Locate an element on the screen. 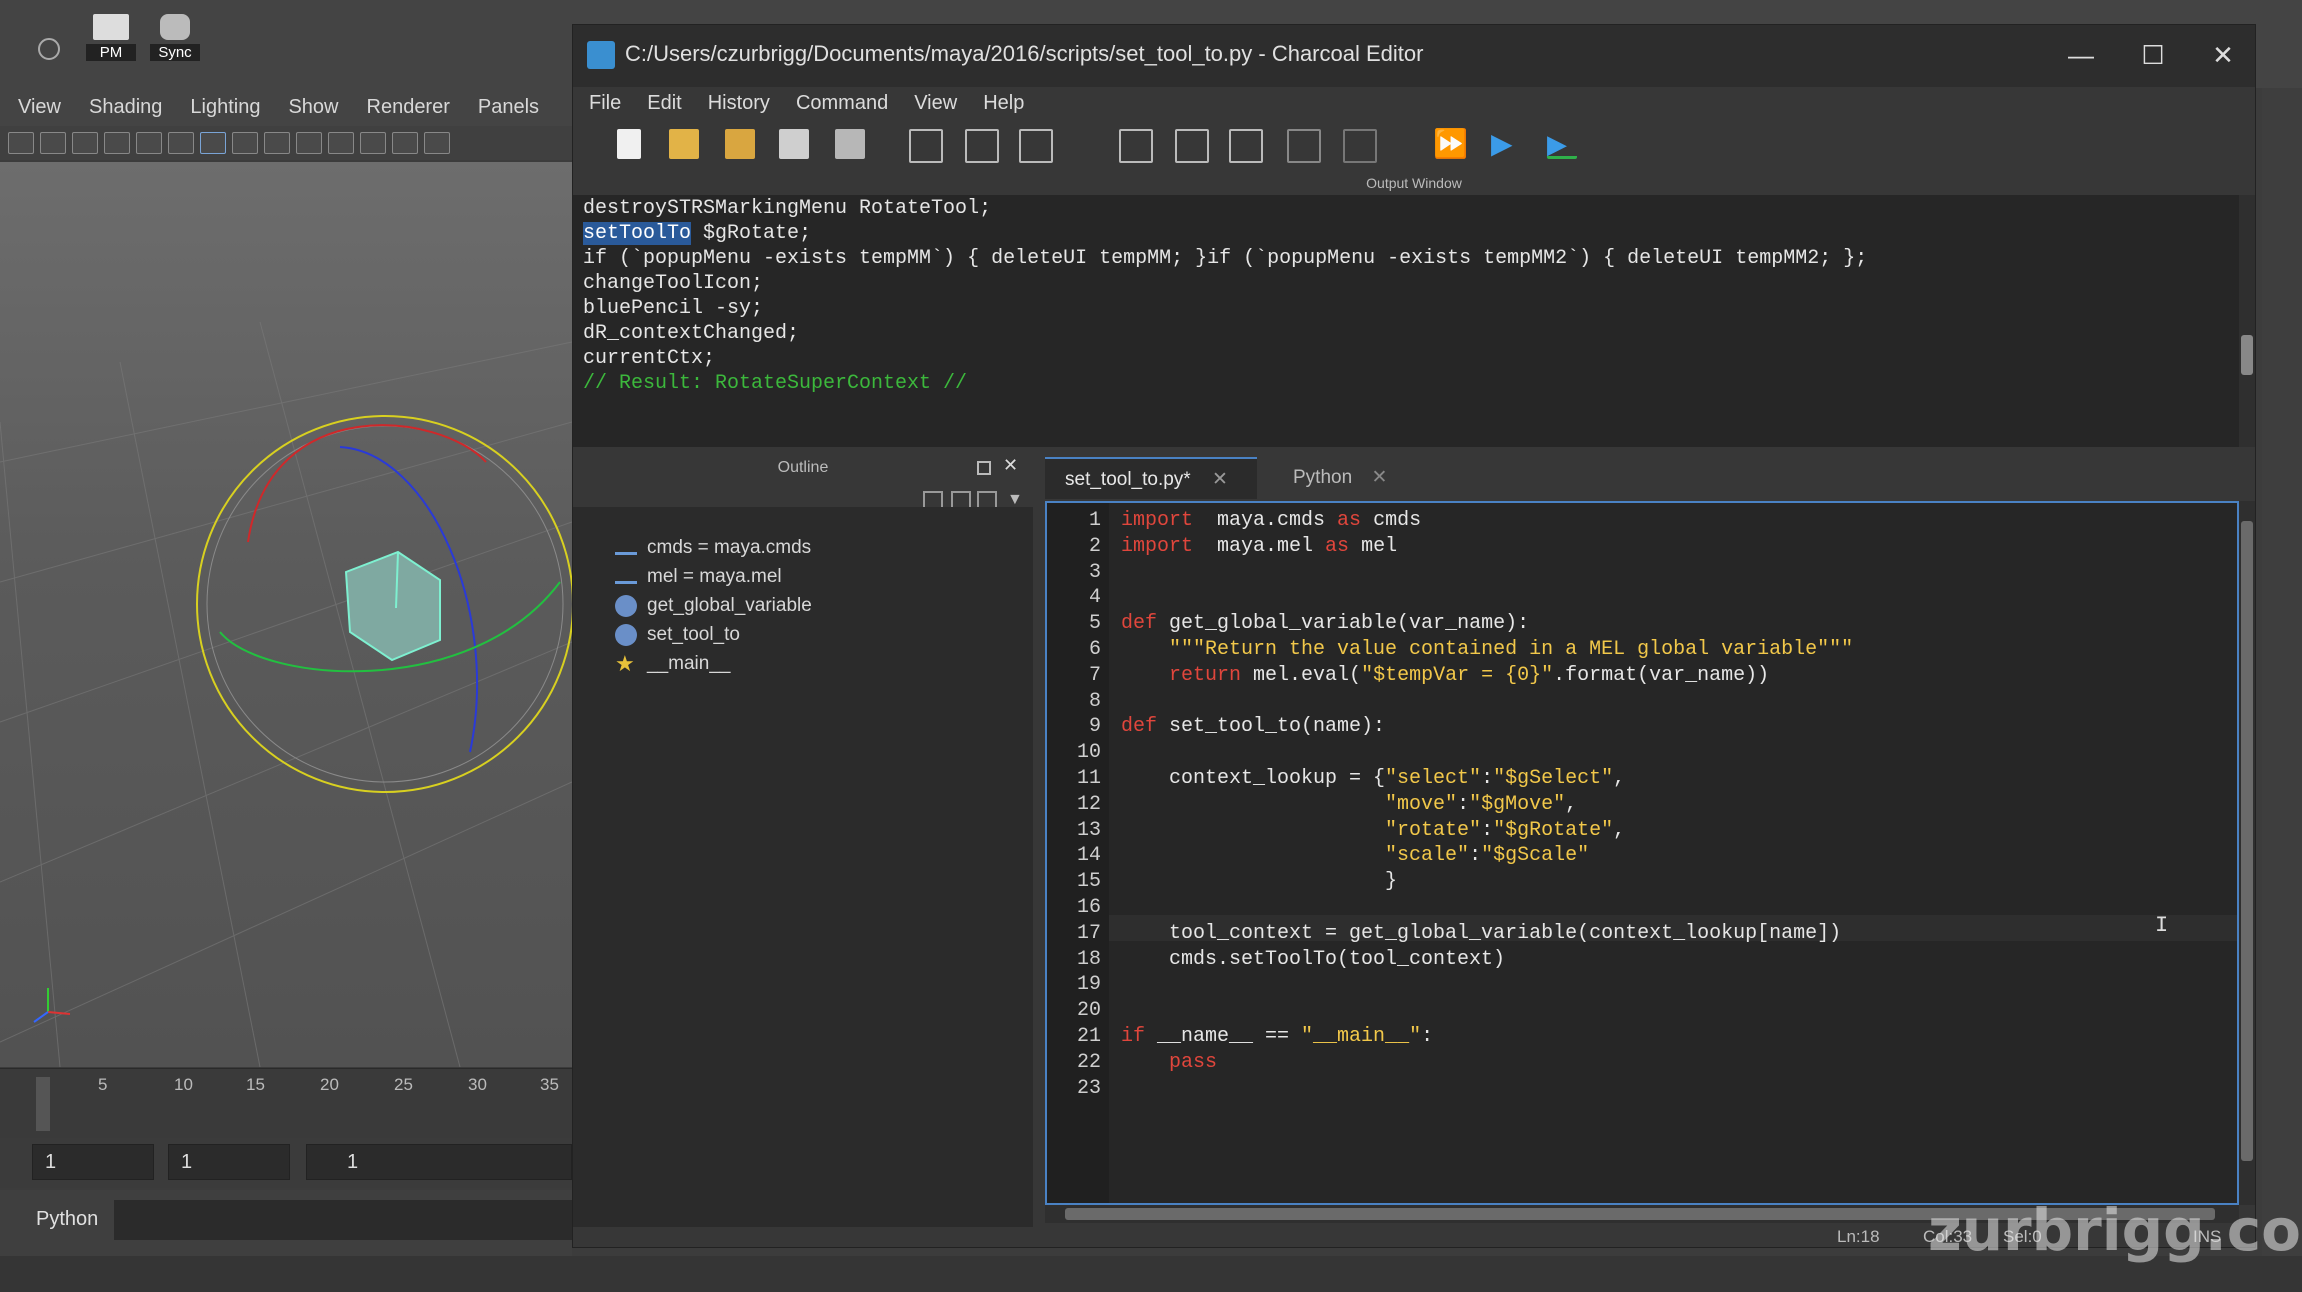  tick-15: 15 is located at coordinates (255, 1084).